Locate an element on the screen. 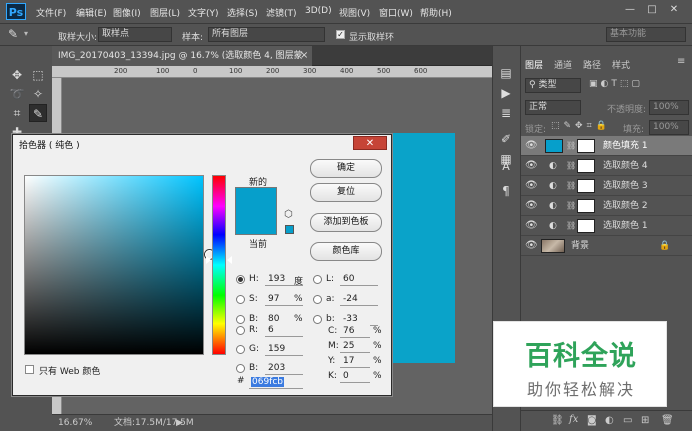 Image resolution: width=692 pixels, height=431 pixels. cube-icon: ⬡ is located at coordinates (288, 214).